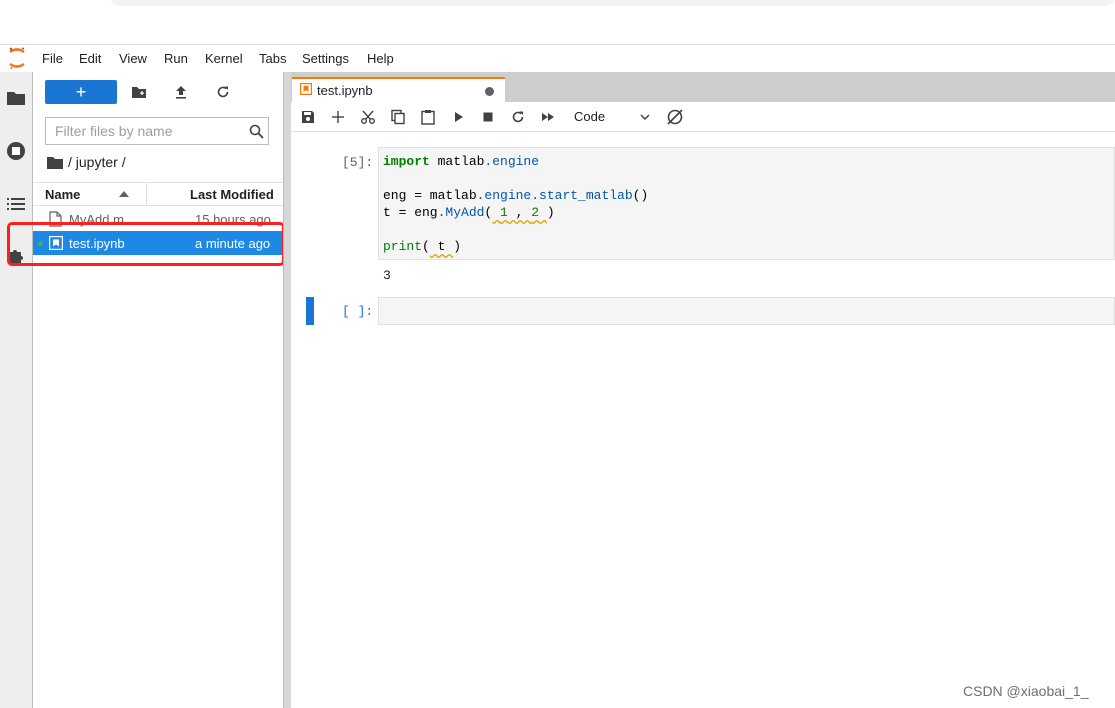  I want to click on copy-icon, so click(398, 117).